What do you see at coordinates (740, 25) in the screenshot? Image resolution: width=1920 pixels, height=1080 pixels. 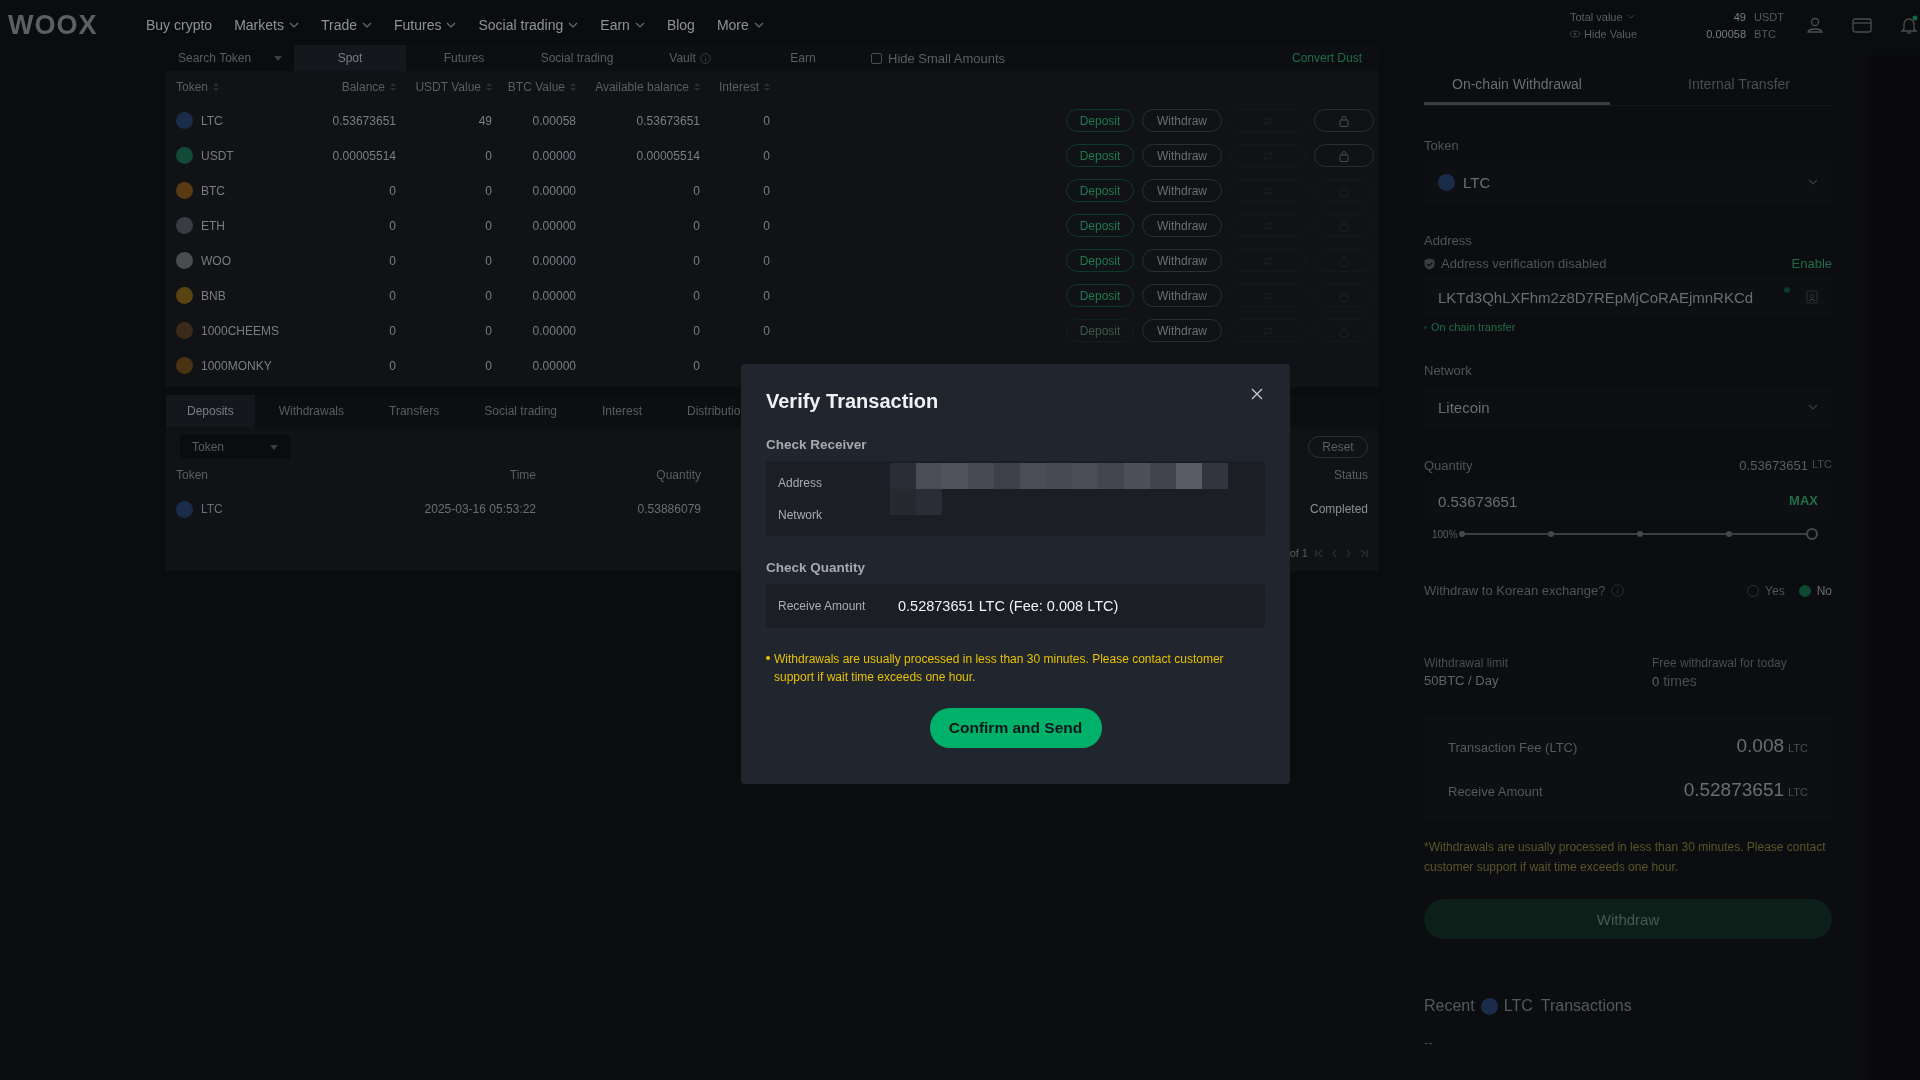 I see `nav-link: More` at bounding box center [740, 25].